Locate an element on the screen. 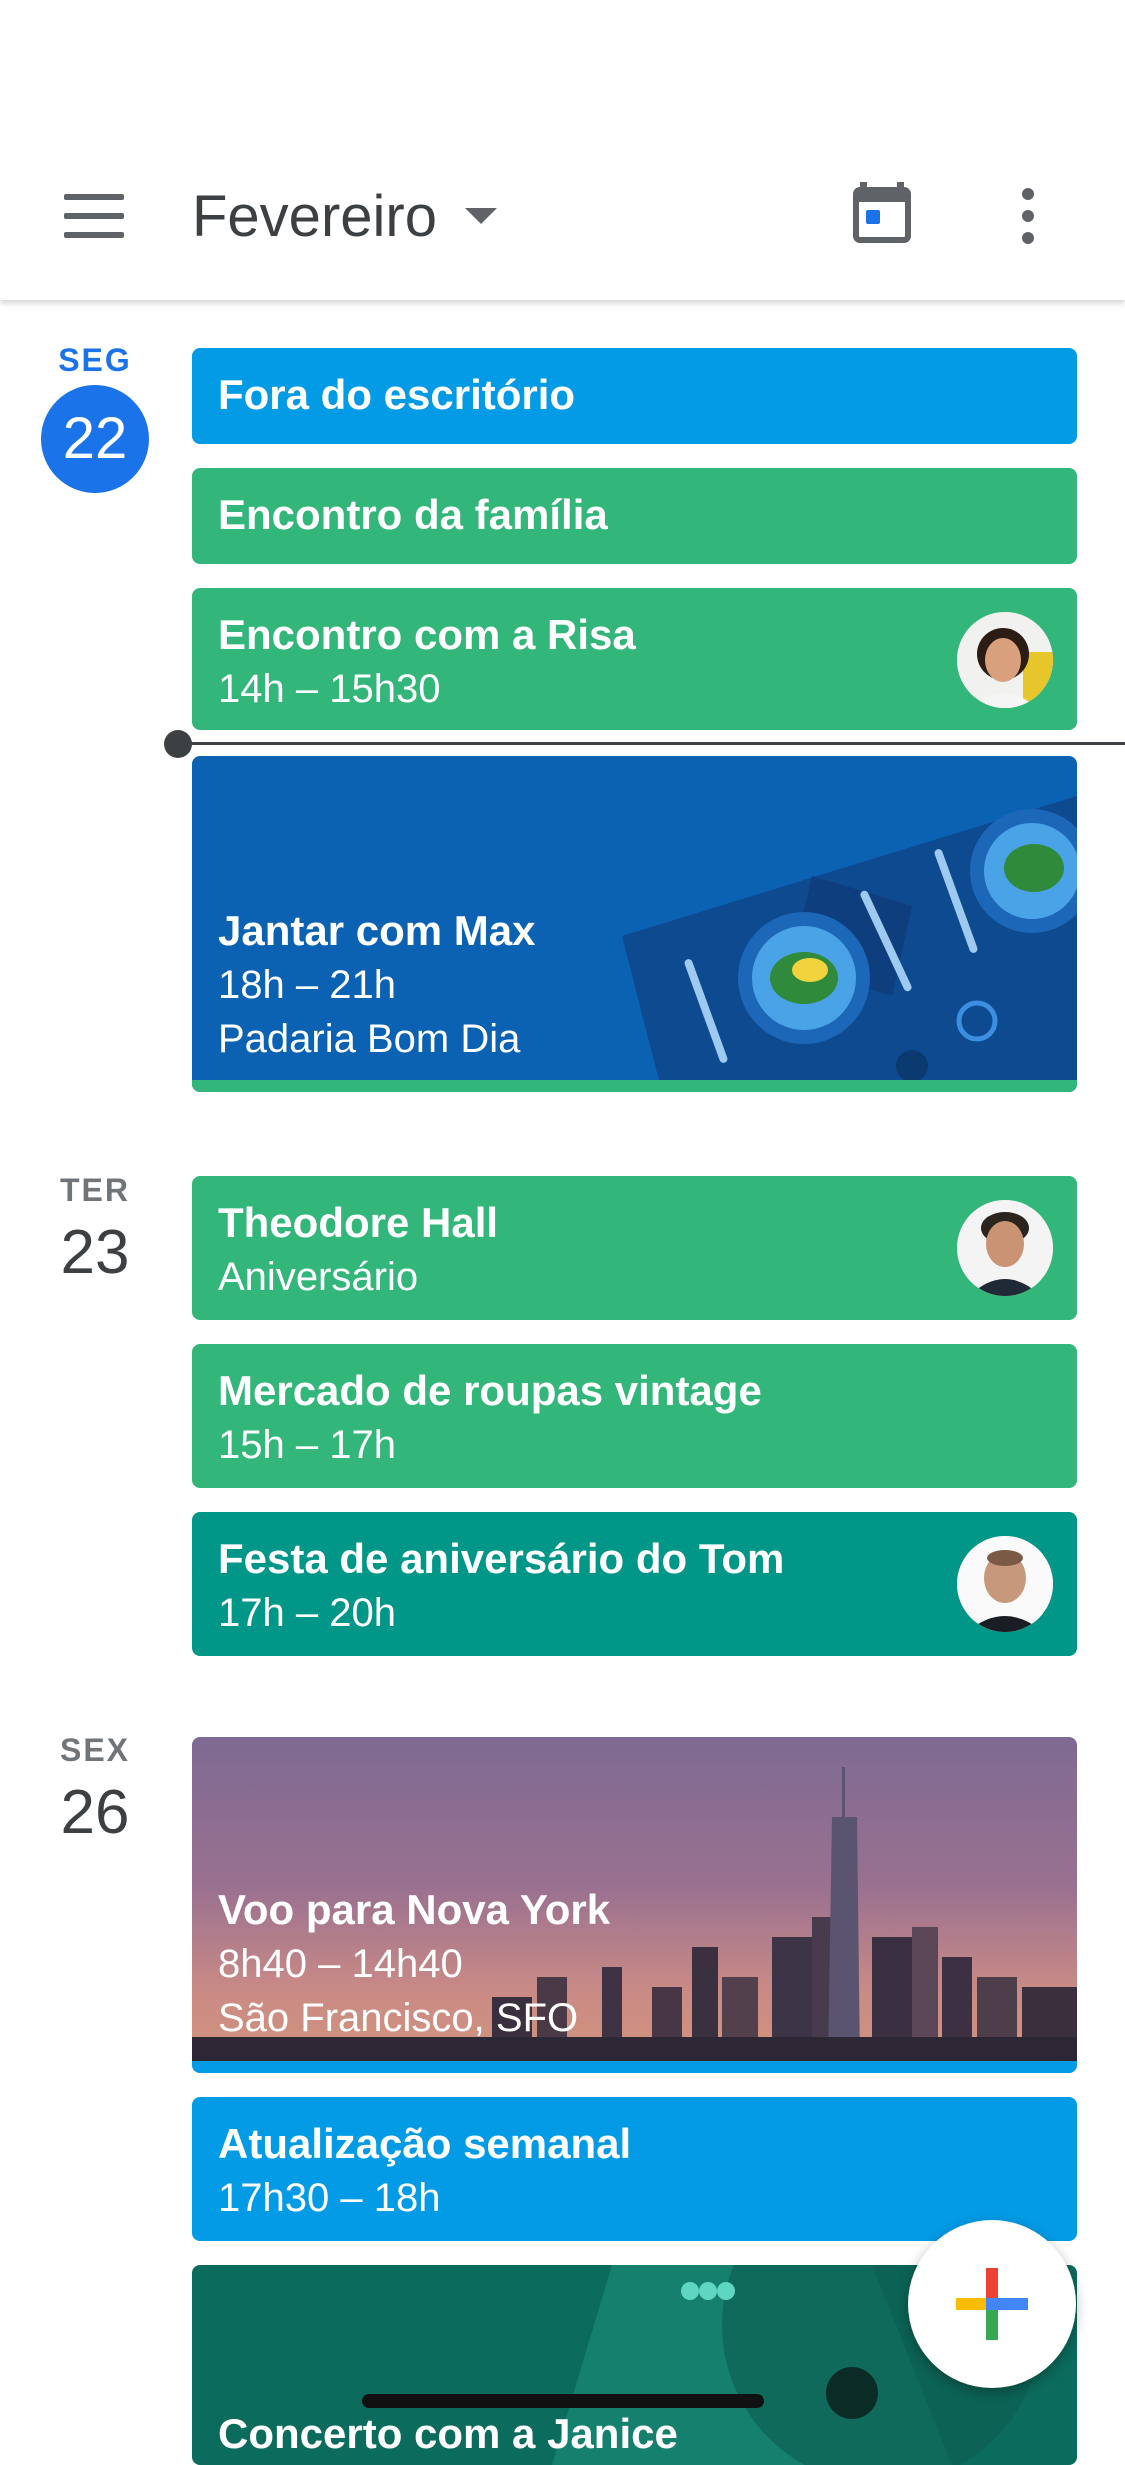 The height and width of the screenshot is (2465, 1125). home-indicator is located at coordinates (563, 2401).